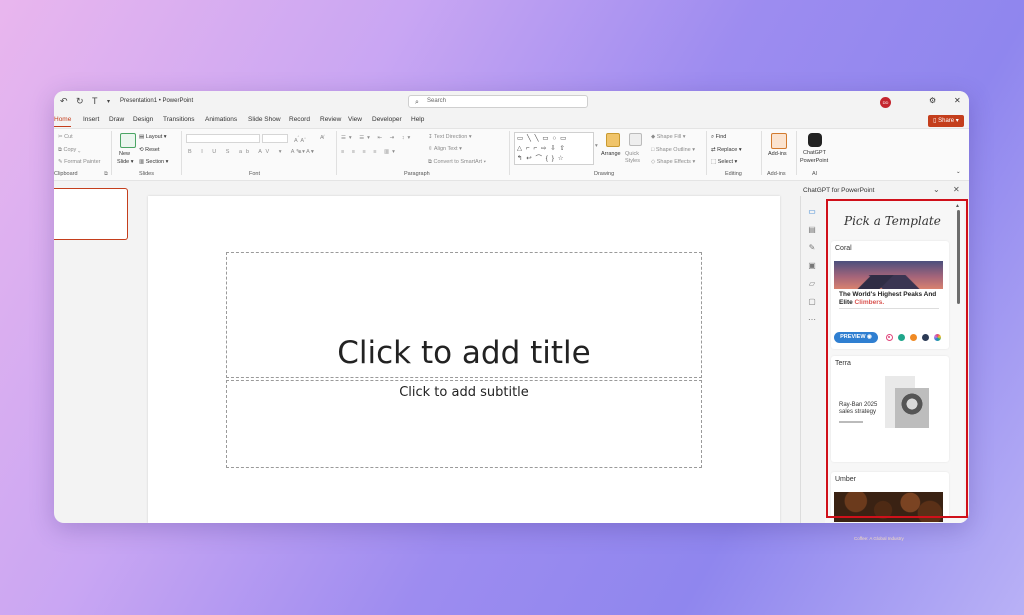  Describe the element at coordinates (604, 174) in the screenshot. I see `drawing-group-label: Drawing` at that location.